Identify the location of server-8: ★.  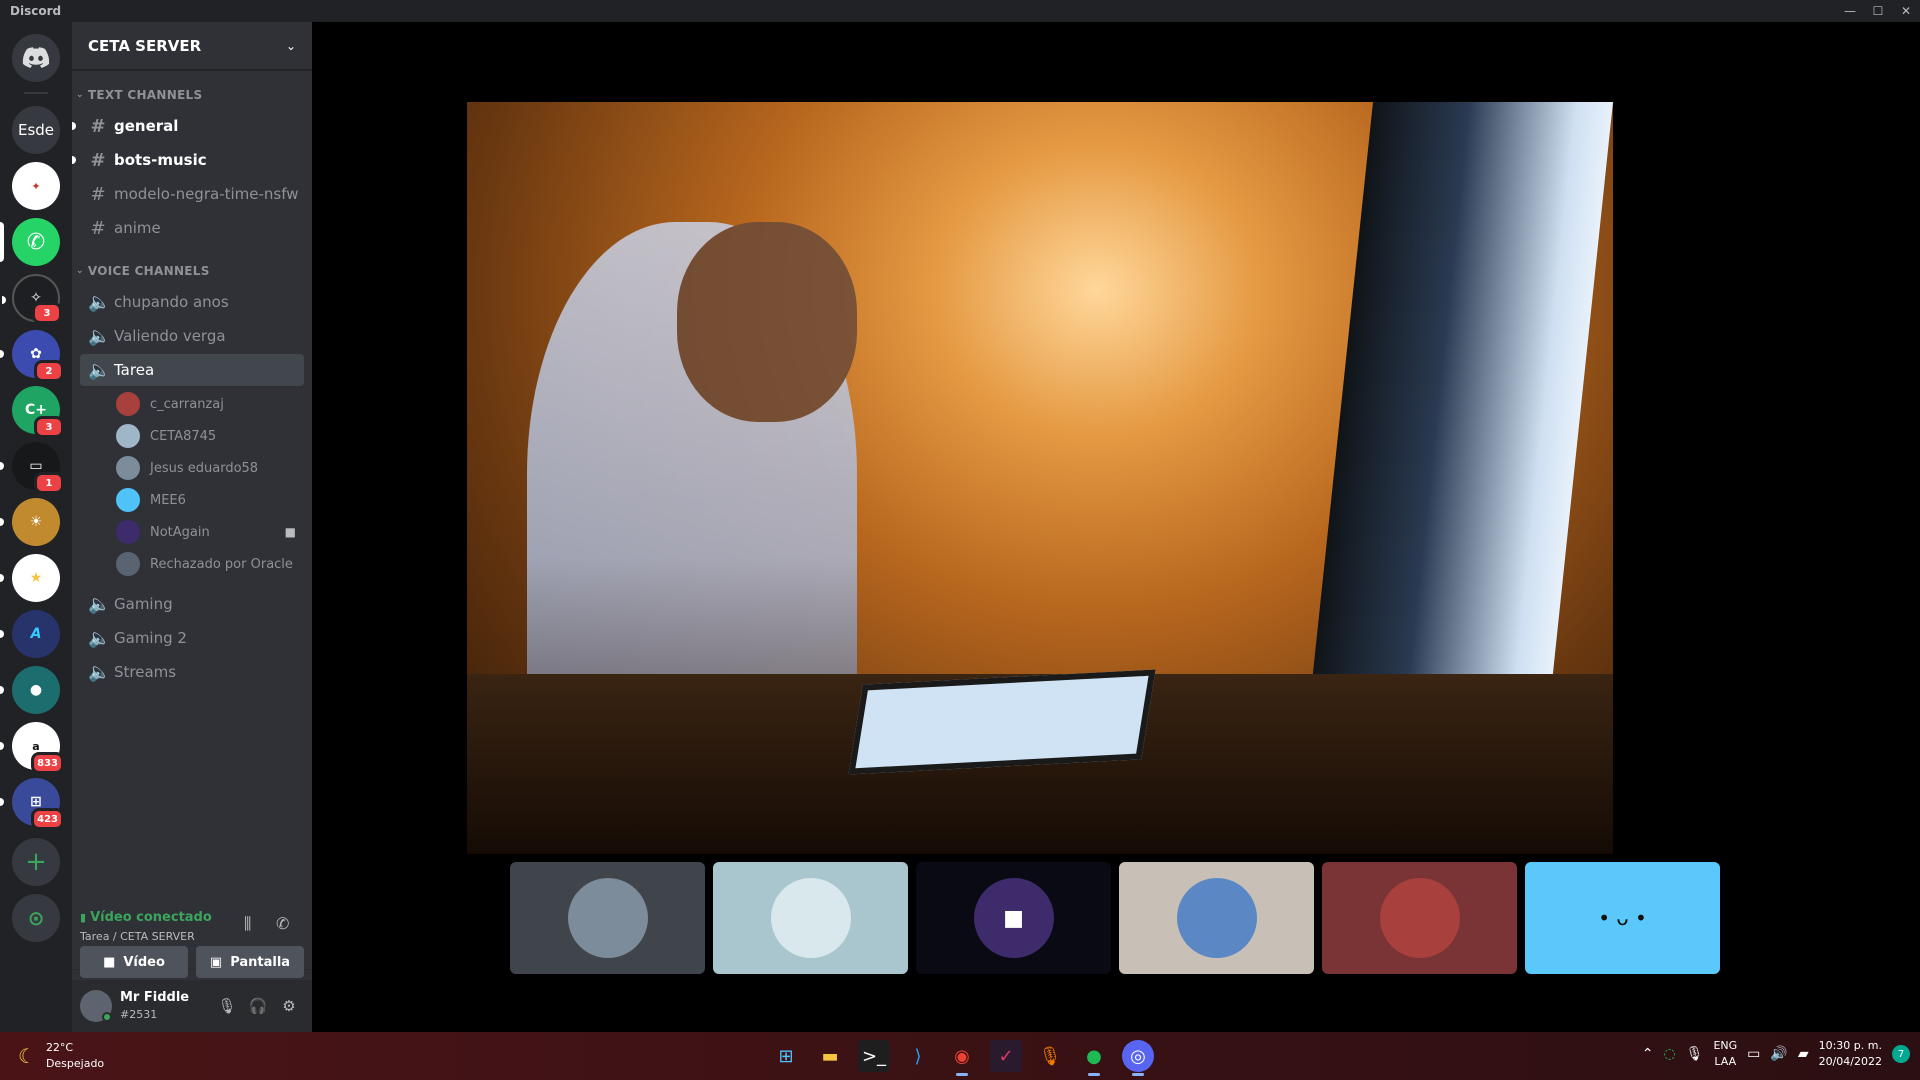
(30, 578).